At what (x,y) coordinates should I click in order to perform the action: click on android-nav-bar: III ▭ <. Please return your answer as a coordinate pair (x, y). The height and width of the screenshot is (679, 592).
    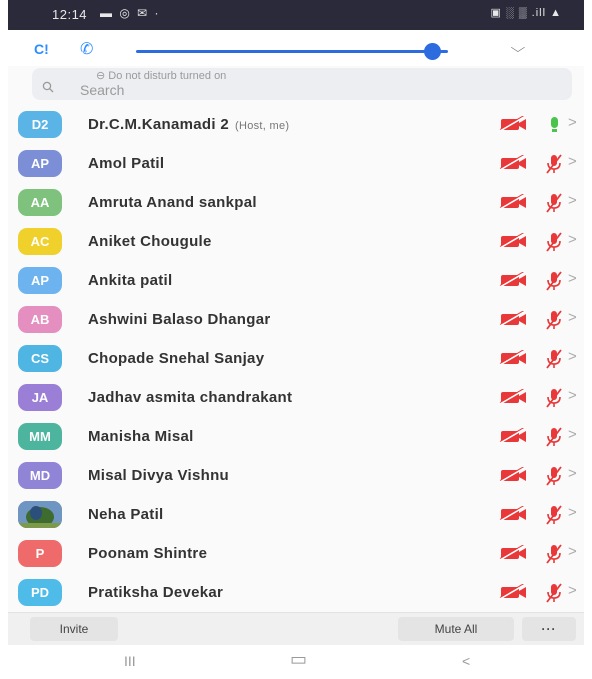
    Looking at the image, I should click on (296, 662).